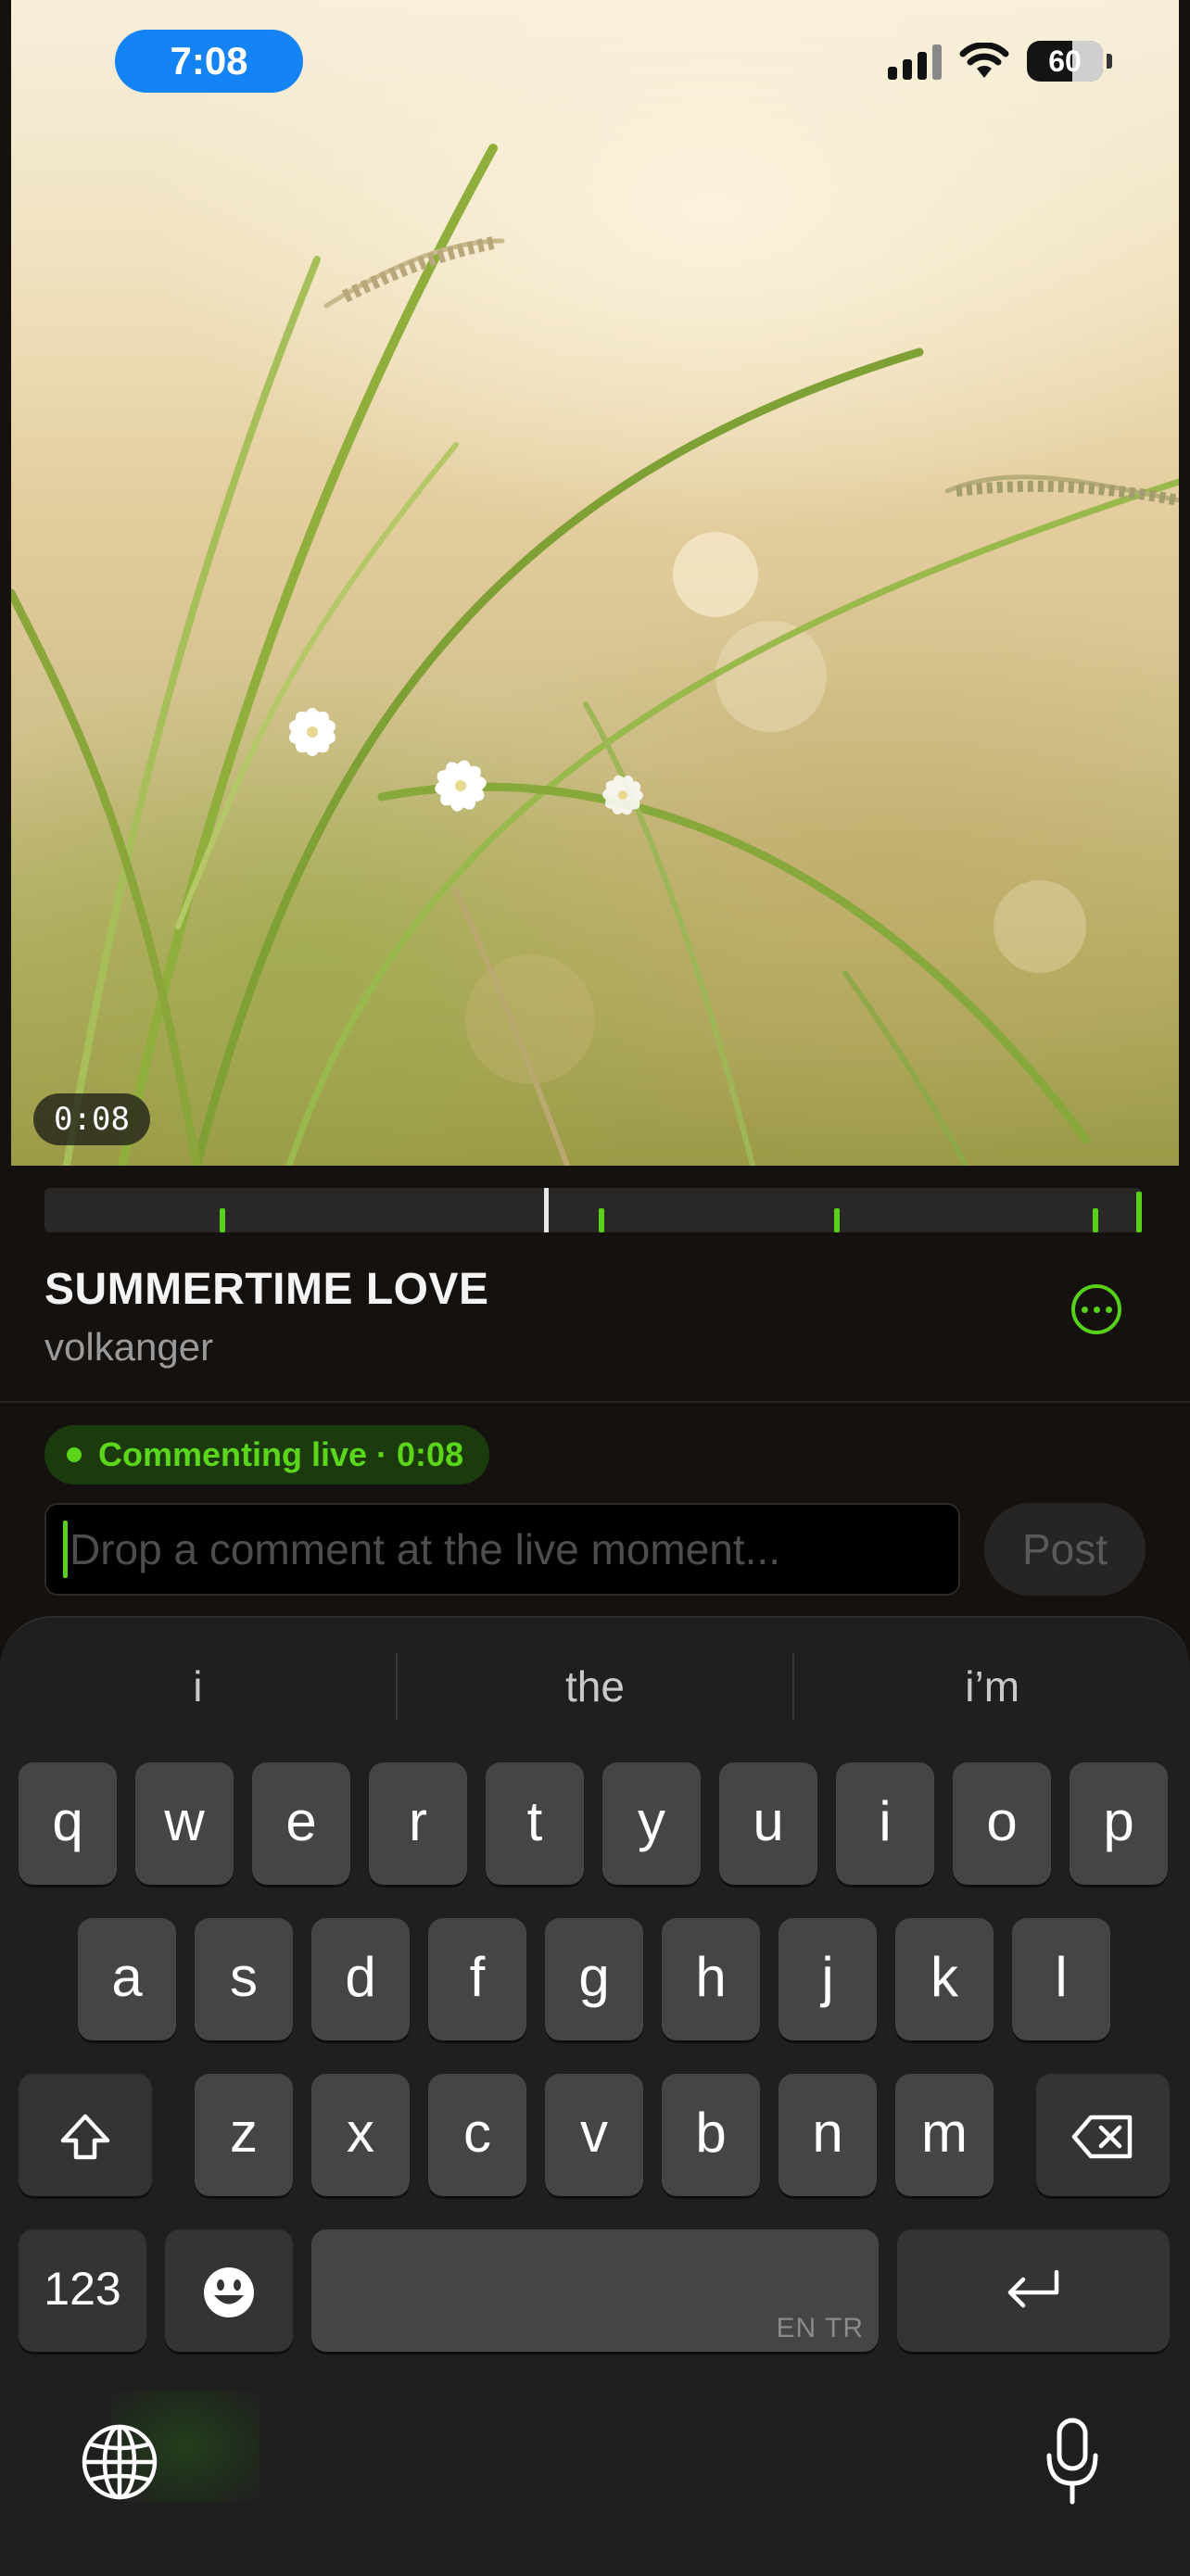  I want to click on battery-level: 60, so click(1065, 61).